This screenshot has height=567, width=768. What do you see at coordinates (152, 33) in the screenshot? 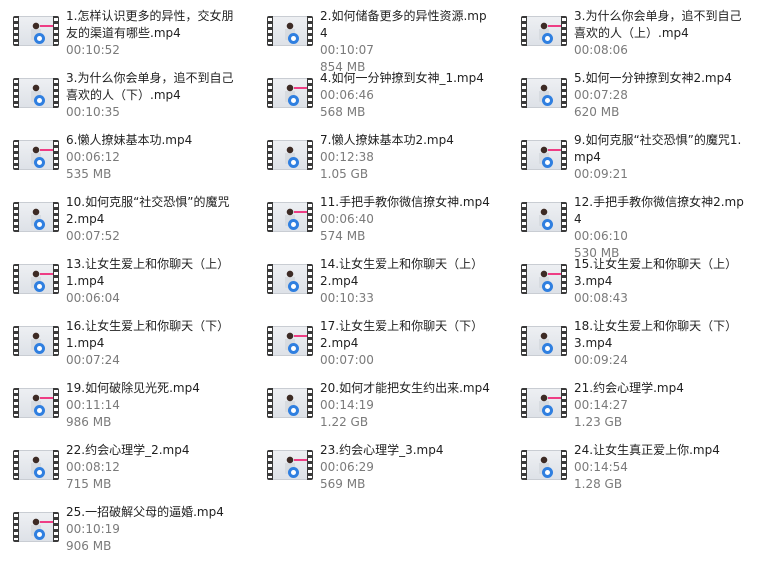
I see `file-meta: 1.怎样认识更多的异性，交女朋友的渠道有哪些.mp4 00:10:52` at bounding box center [152, 33].